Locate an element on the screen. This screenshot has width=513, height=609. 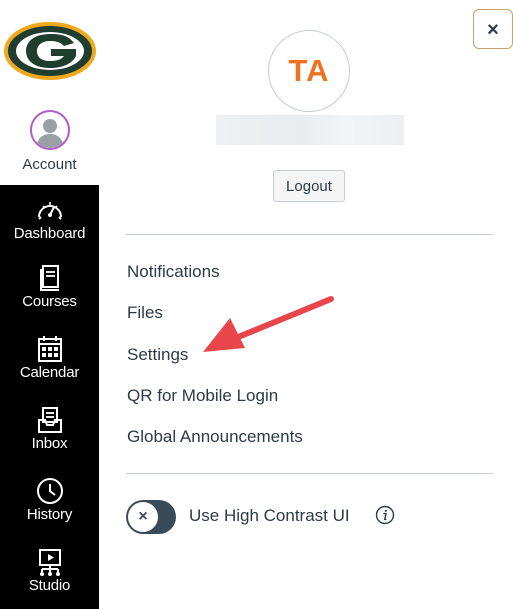
history-icon is located at coordinates (49, 491).